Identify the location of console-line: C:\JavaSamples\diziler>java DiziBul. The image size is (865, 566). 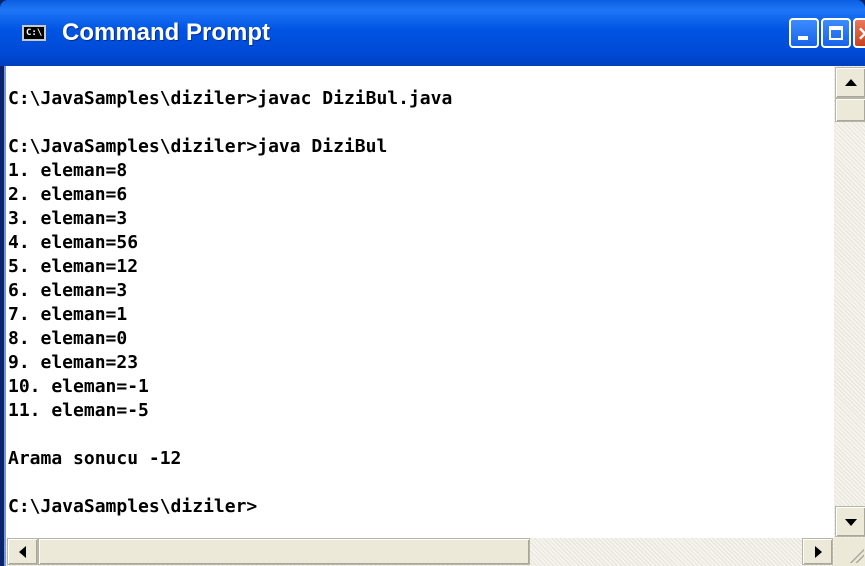
(198, 146).